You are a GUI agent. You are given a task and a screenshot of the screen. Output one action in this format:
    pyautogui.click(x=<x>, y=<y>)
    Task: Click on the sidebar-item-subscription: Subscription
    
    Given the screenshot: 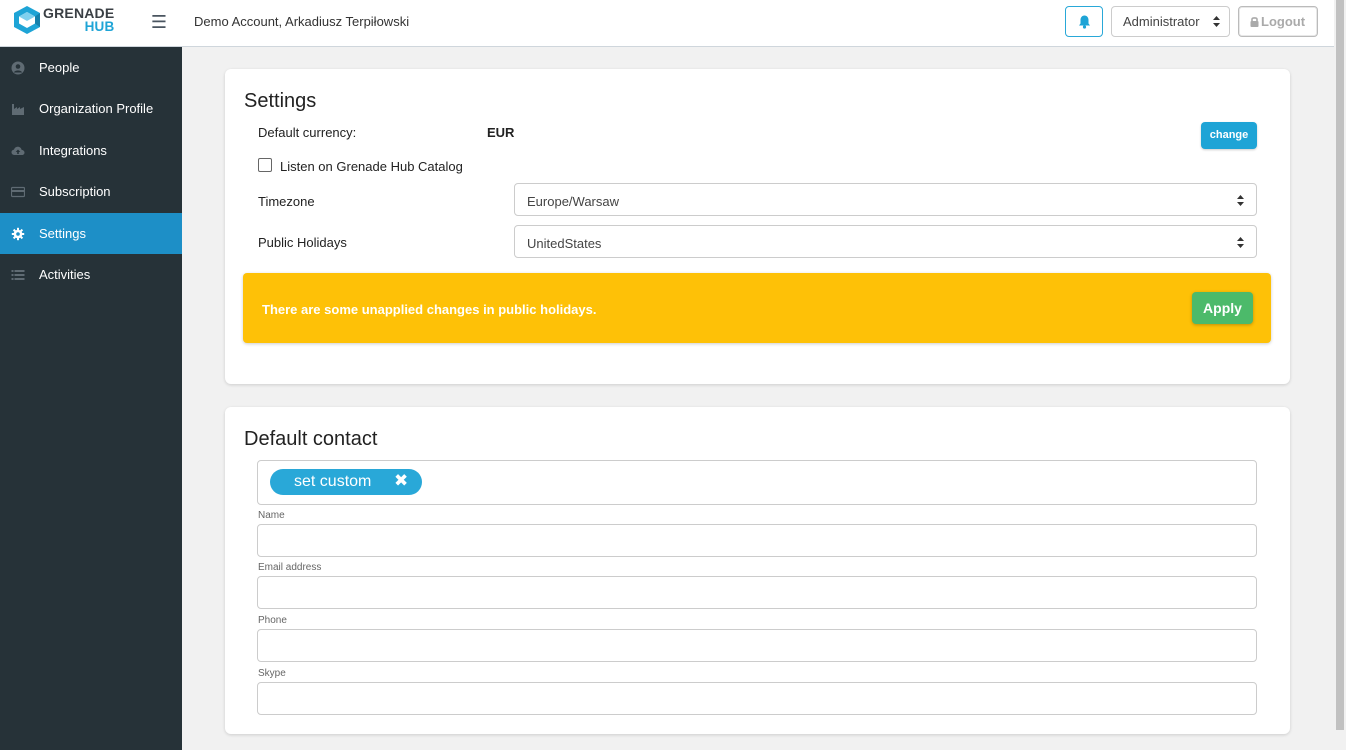 What is the action you would take?
    pyautogui.click(x=91, y=191)
    